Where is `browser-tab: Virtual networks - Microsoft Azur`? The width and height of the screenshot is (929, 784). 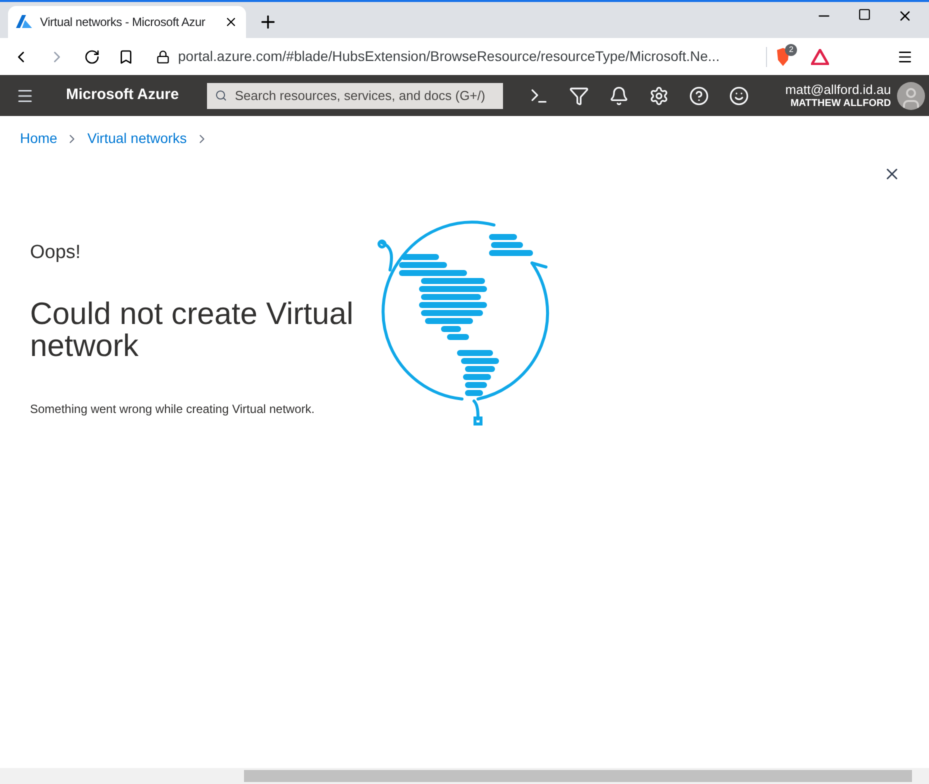
browser-tab: Virtual networks - Microsoft Azur is located at coordinates (127, 22).